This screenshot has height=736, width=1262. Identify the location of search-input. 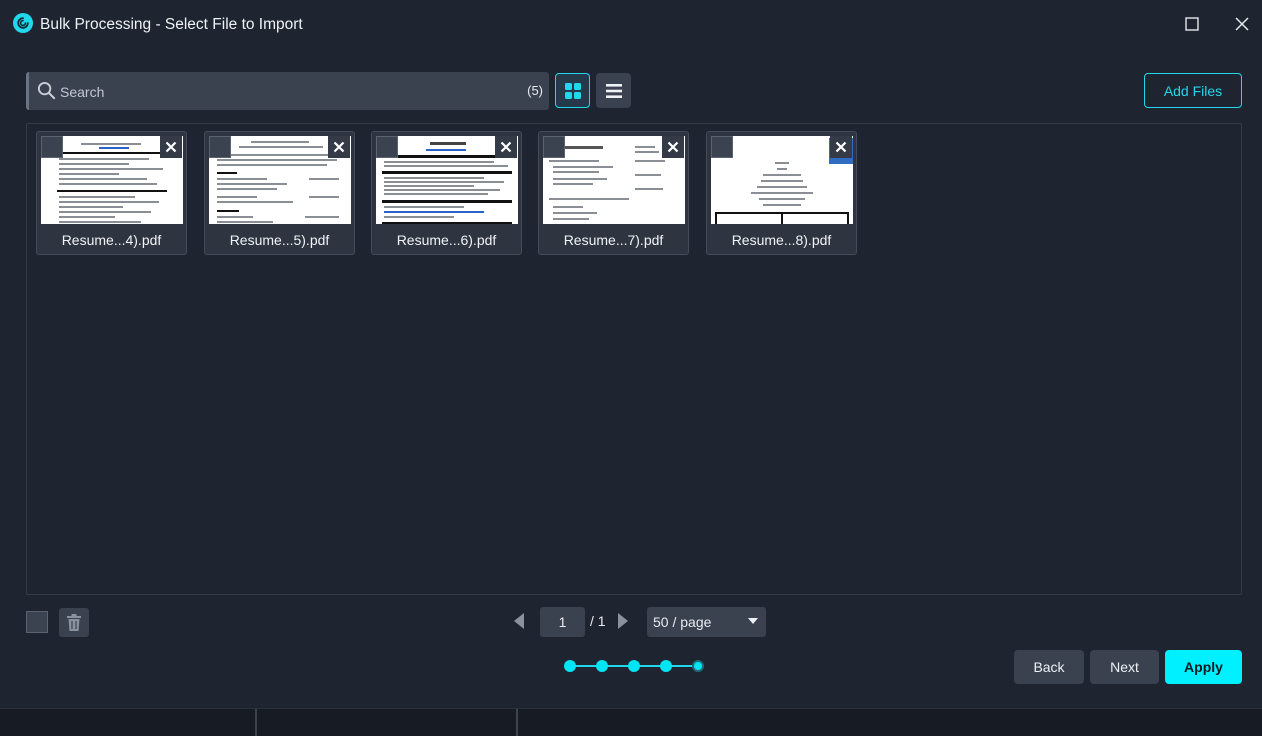
(280, 92).